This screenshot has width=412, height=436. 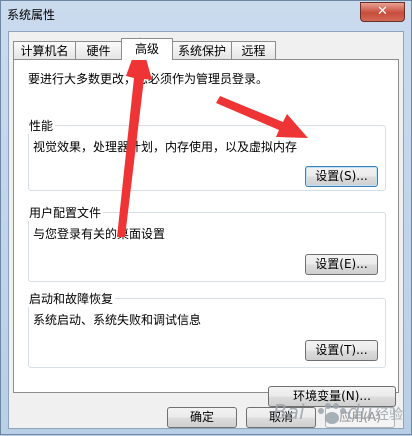 What do you see at coordinates (71, 298) in the screenshot?
I see `startup-recovery-title: 启动和故障恢复` at bounding box center [71, 298].